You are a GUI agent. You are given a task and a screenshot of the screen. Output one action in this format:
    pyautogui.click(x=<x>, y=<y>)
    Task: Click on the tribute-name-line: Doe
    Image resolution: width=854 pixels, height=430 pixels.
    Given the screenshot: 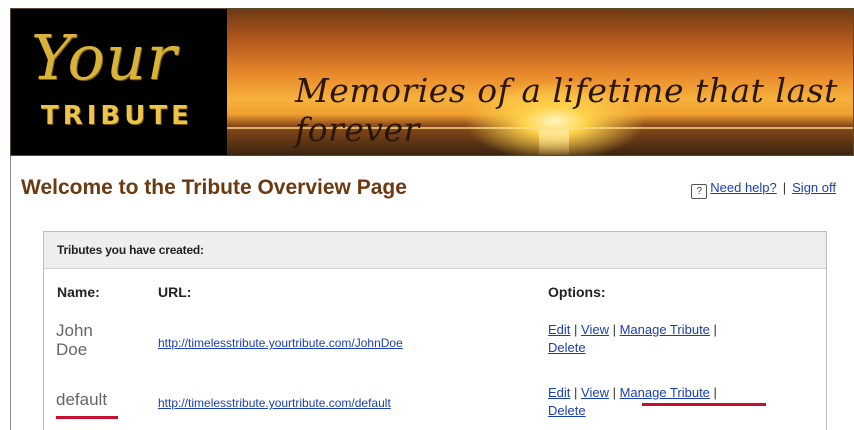 What is the action you would take?
    pyautogui.click(x=72, y=349)
    